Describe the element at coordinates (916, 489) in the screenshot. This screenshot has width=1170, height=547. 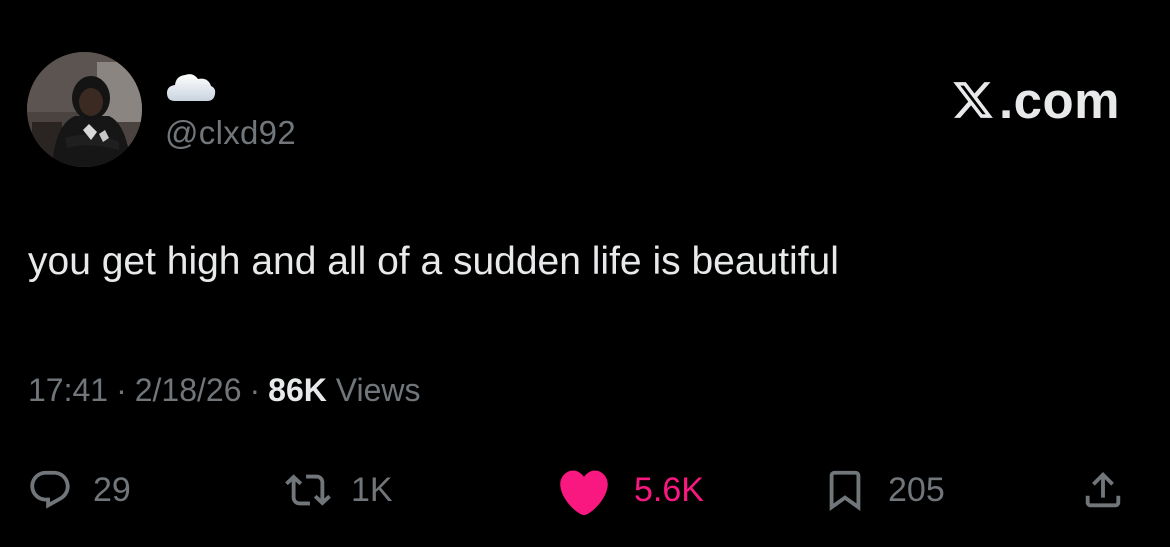
I see `bookmark-count: 205` at that location.